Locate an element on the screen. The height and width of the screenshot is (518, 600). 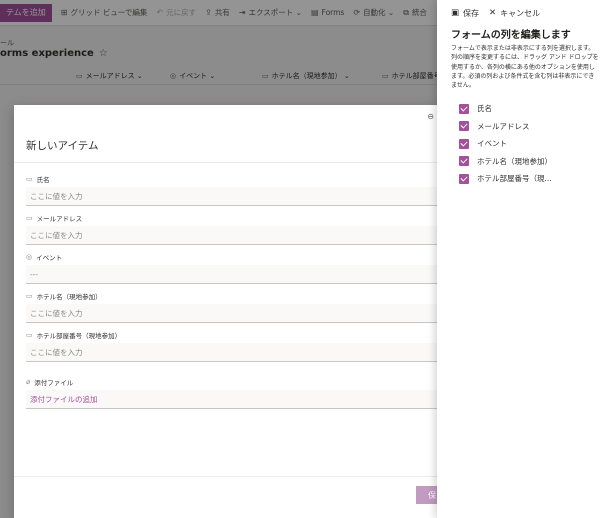
close-icon: ✕ is located at coordinates (493, 13).